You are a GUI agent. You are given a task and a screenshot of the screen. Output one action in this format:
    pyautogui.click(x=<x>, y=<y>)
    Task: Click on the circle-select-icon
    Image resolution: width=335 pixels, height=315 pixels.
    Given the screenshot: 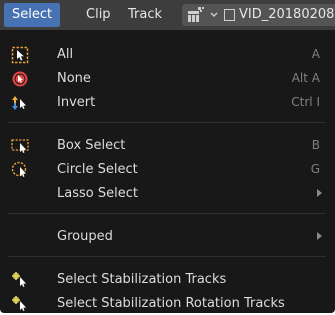 What is the action you would take?
    pyautogui.click(x=19, y=169)
    